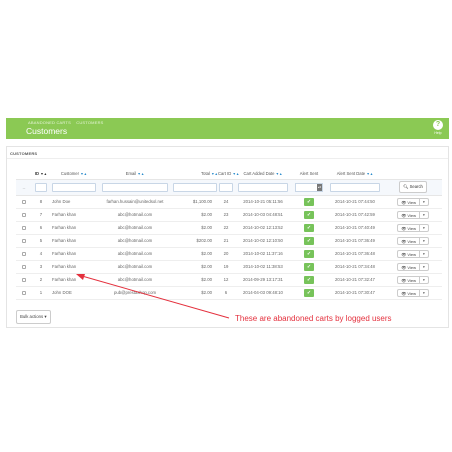 Image resolution: width=452 pixels, height=452 pixels. Describe the element at coordinates (47, 131) in the screenshot. I see `page-title: Customers` at that location.